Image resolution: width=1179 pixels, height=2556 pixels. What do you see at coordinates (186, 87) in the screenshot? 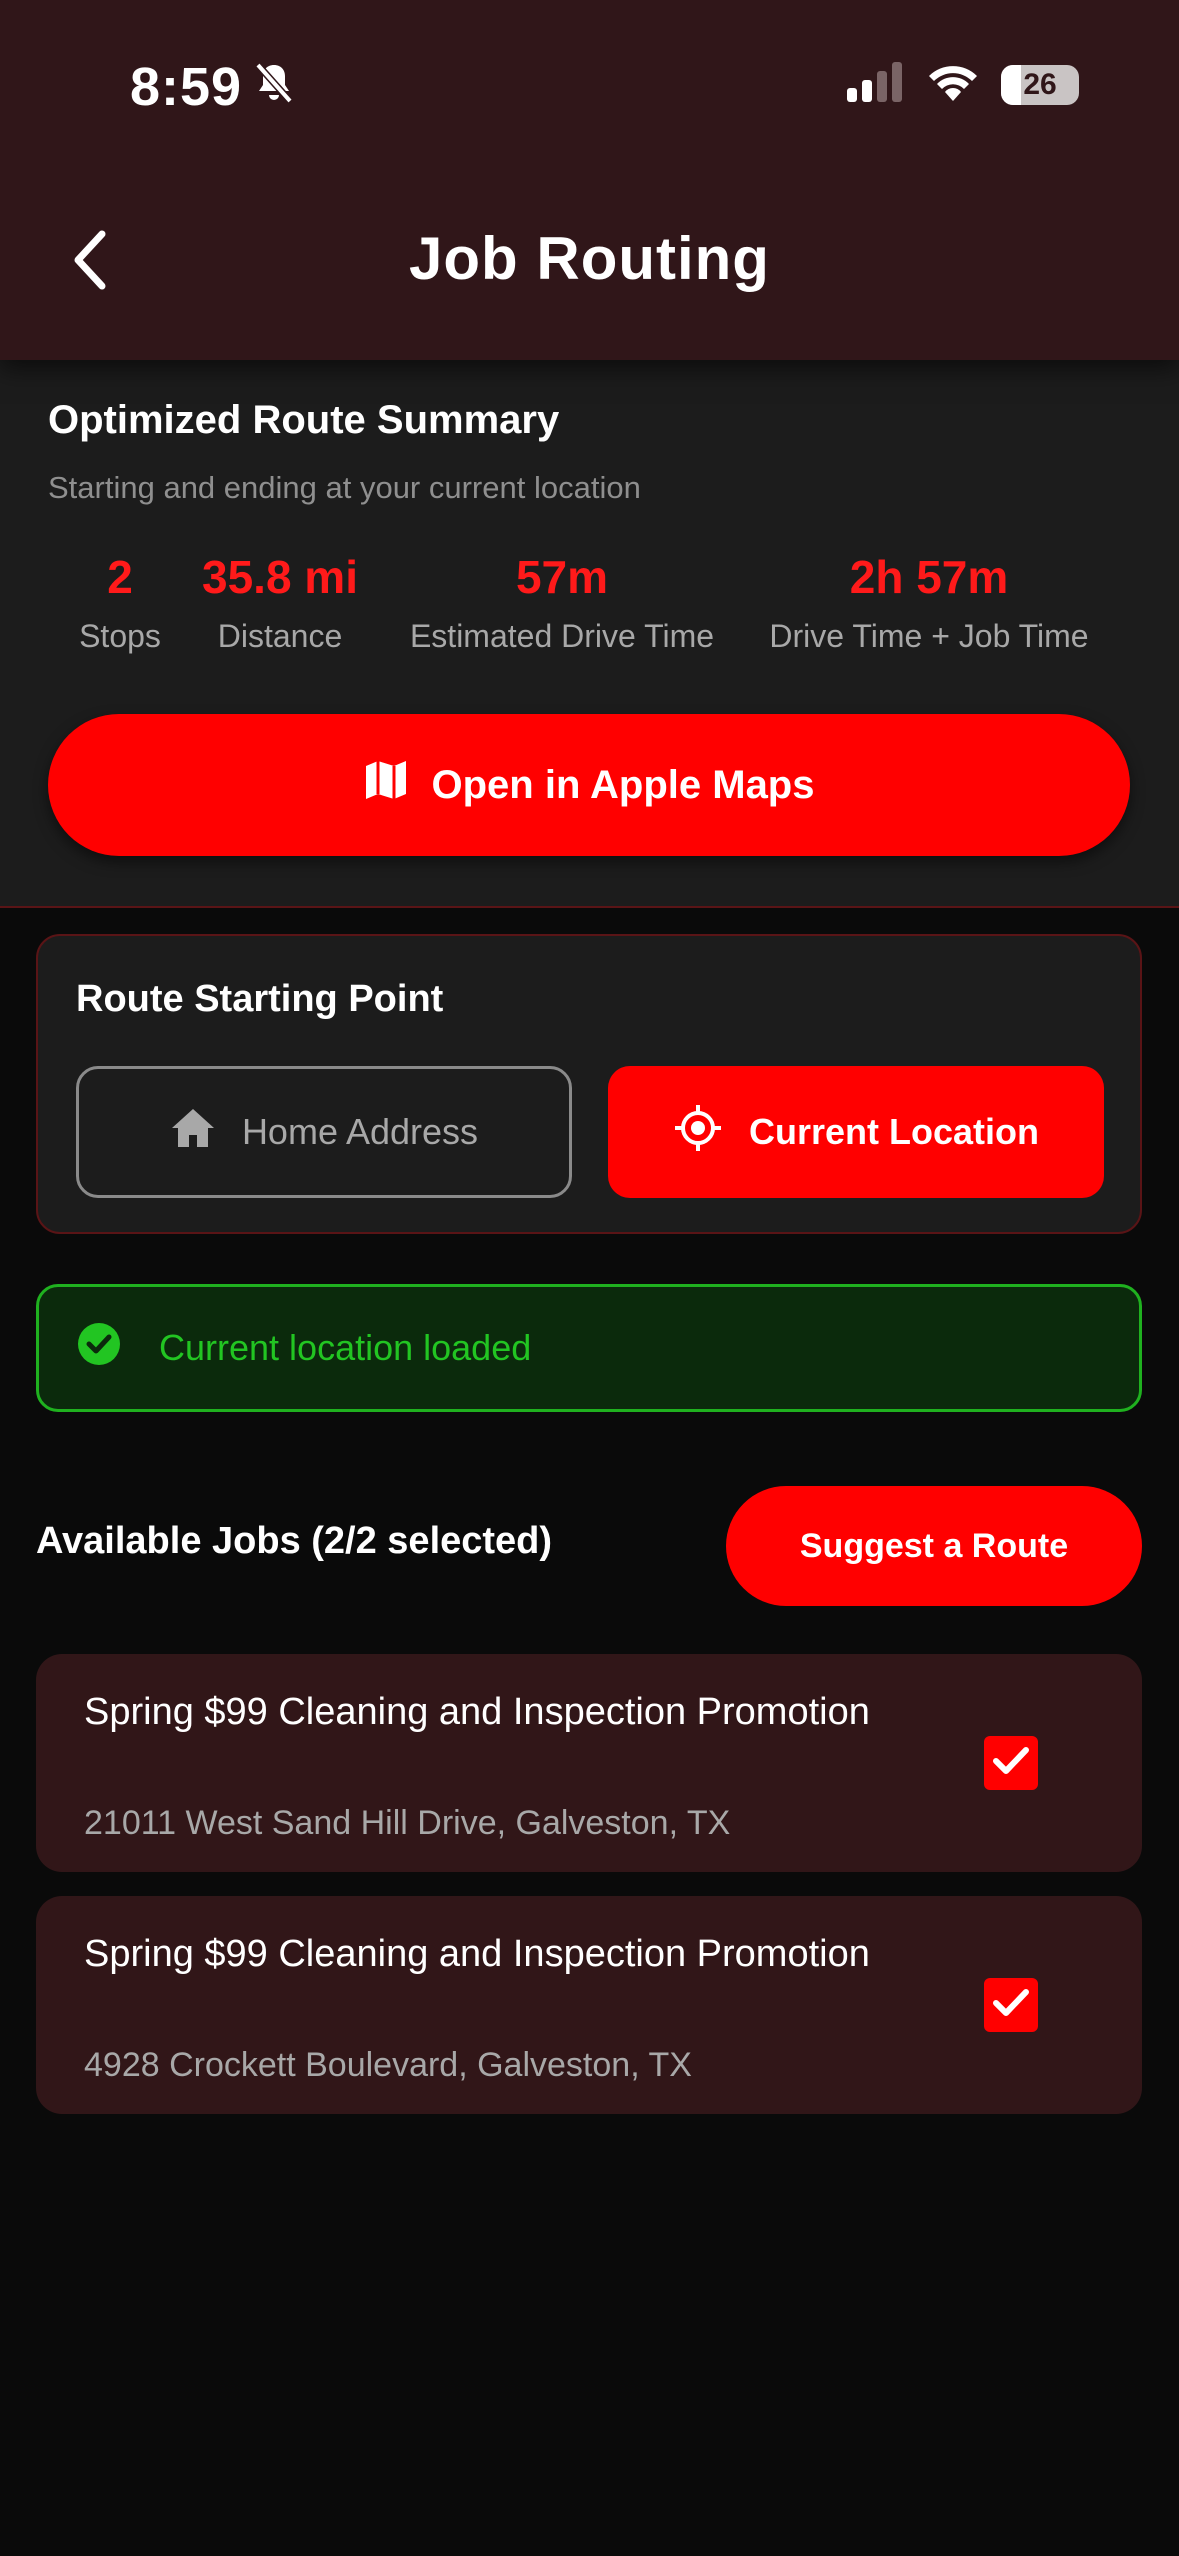
I see `status-time-text: 8:59` at bounding box center [186, 87].